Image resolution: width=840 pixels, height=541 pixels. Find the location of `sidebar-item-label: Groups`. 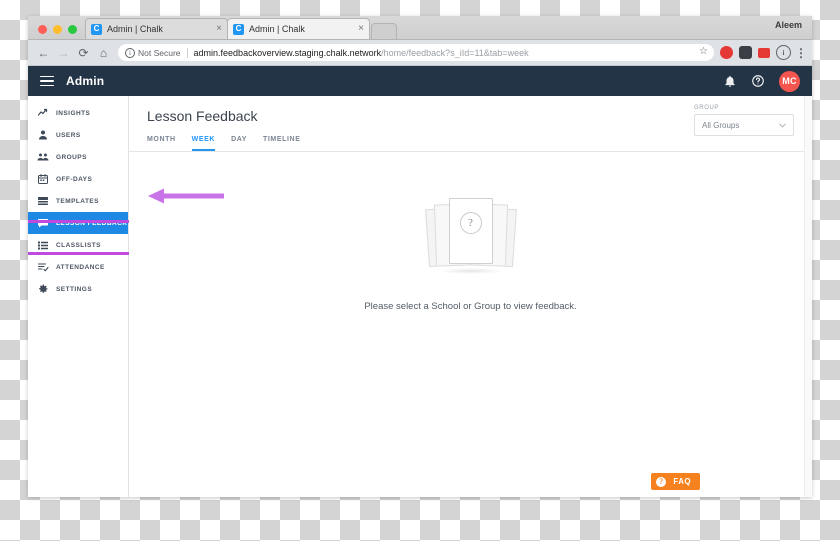

sidebar-item-label: Groups is located at coordinates (71, 157).